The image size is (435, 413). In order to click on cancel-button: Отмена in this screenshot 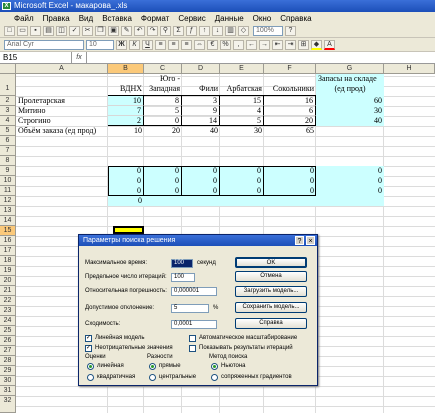, I will do `click(271, 276)`.